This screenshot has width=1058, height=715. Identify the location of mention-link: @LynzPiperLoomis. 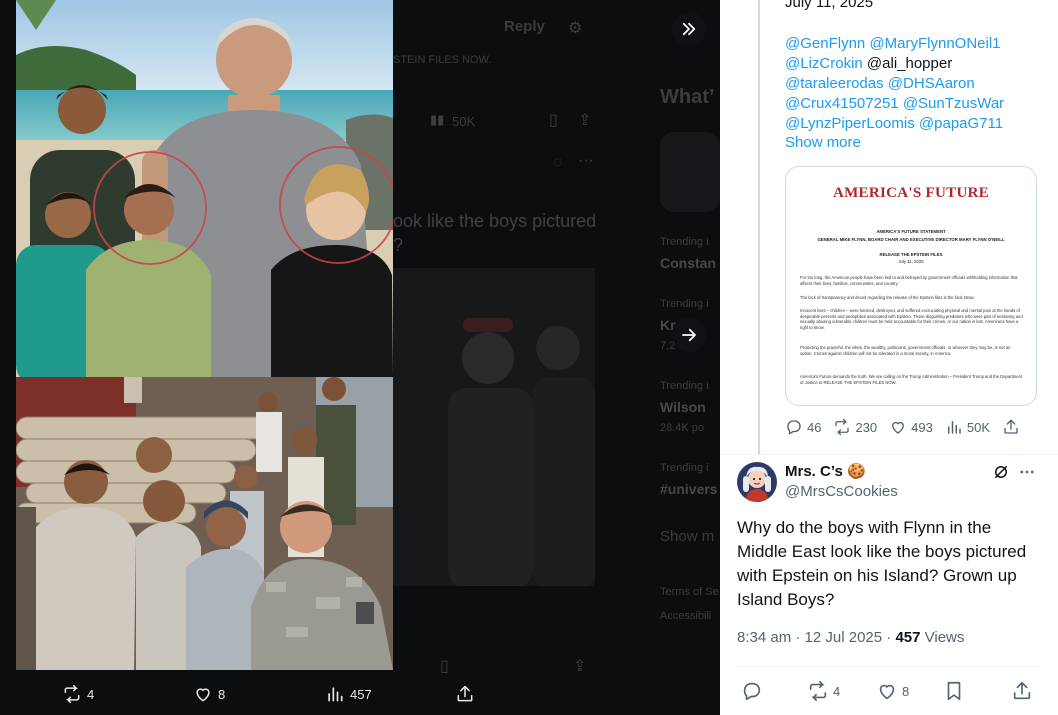
(850, 123).